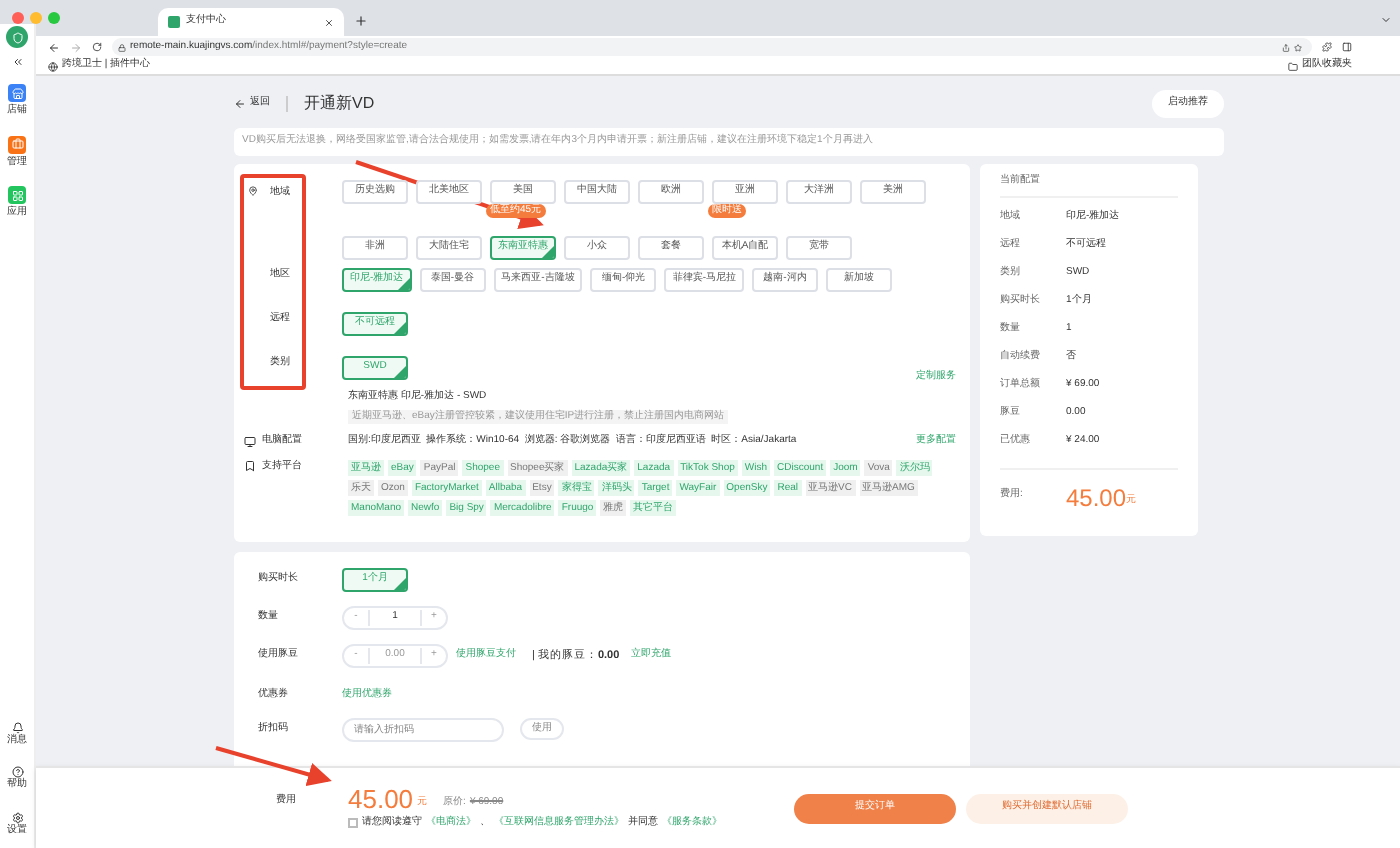 This screenshot has height=848, width=1400. Describe the element at coordinates (273, 766) in the screenshot. I see `annotation-arrow` at that location.